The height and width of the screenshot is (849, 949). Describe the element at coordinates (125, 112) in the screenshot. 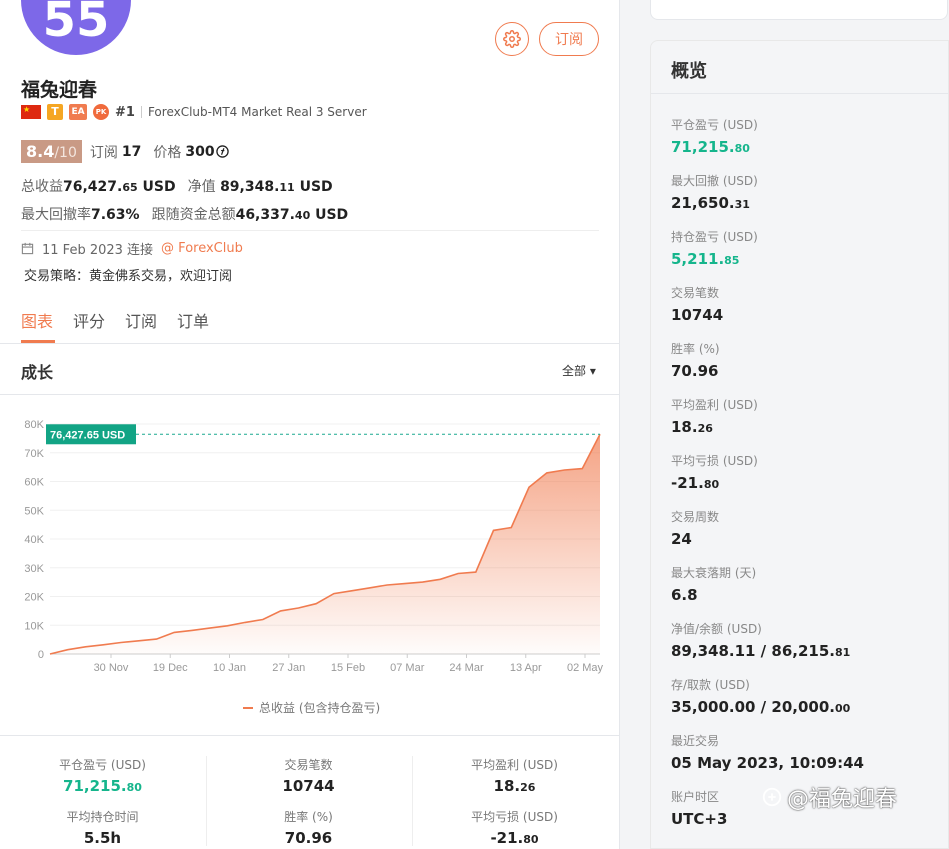

I see `rank-label: #1` at that location.